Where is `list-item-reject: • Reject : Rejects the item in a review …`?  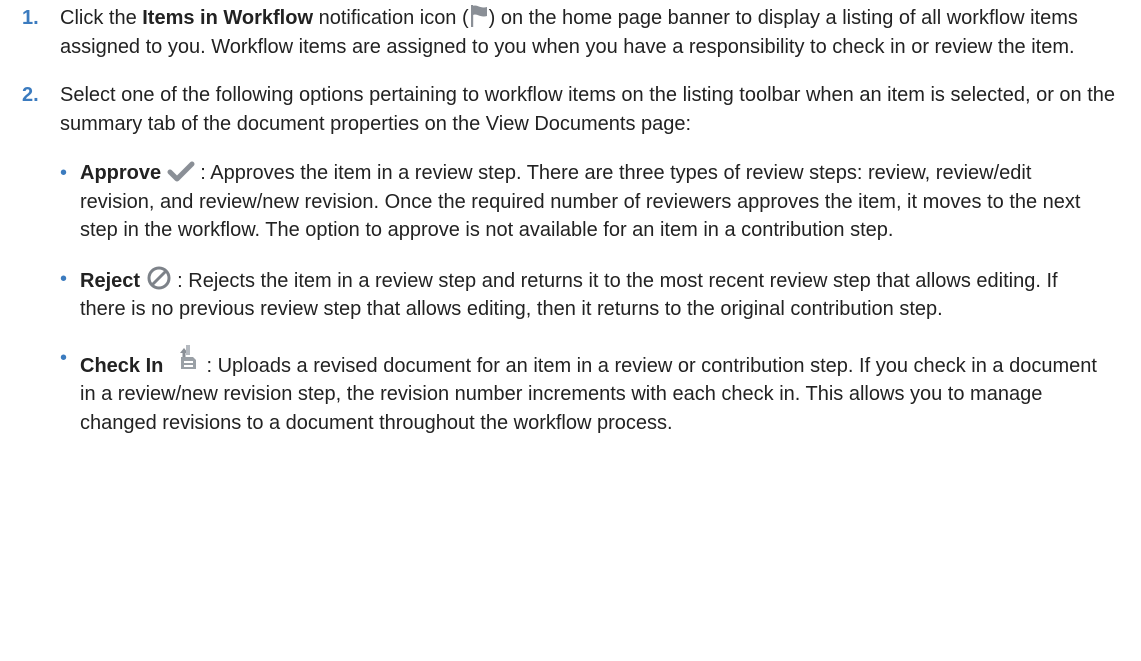 list-item-reject: • Reject : Rejects the item in a review … is located at coordinates (591, 294).